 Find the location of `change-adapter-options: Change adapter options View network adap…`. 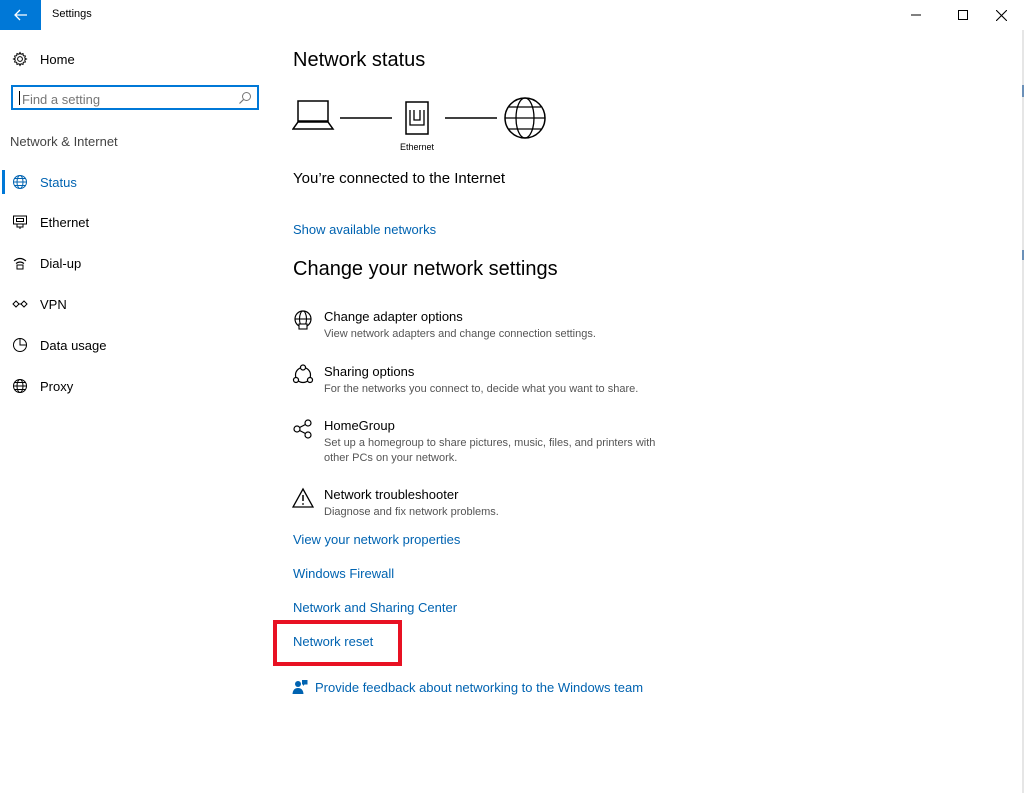

change-adapter-options: Change adapter options View network adap… is located at coordinates (492, 327).